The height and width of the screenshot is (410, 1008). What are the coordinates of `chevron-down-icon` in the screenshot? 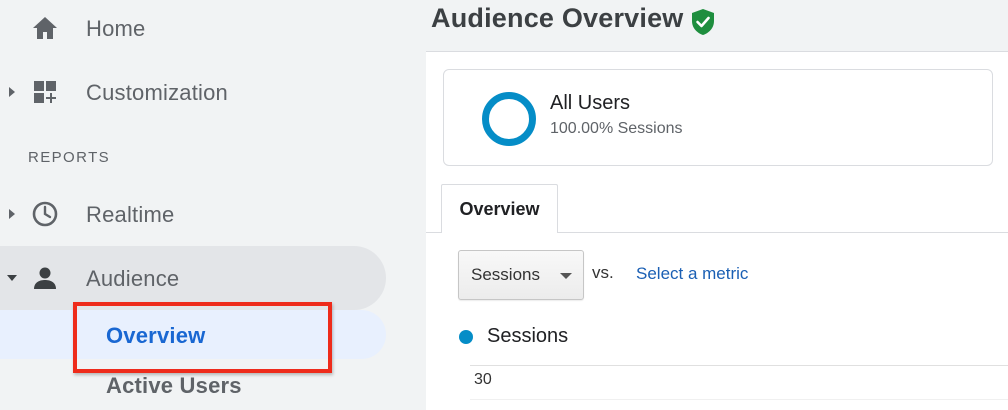 It's located at (566, 276).